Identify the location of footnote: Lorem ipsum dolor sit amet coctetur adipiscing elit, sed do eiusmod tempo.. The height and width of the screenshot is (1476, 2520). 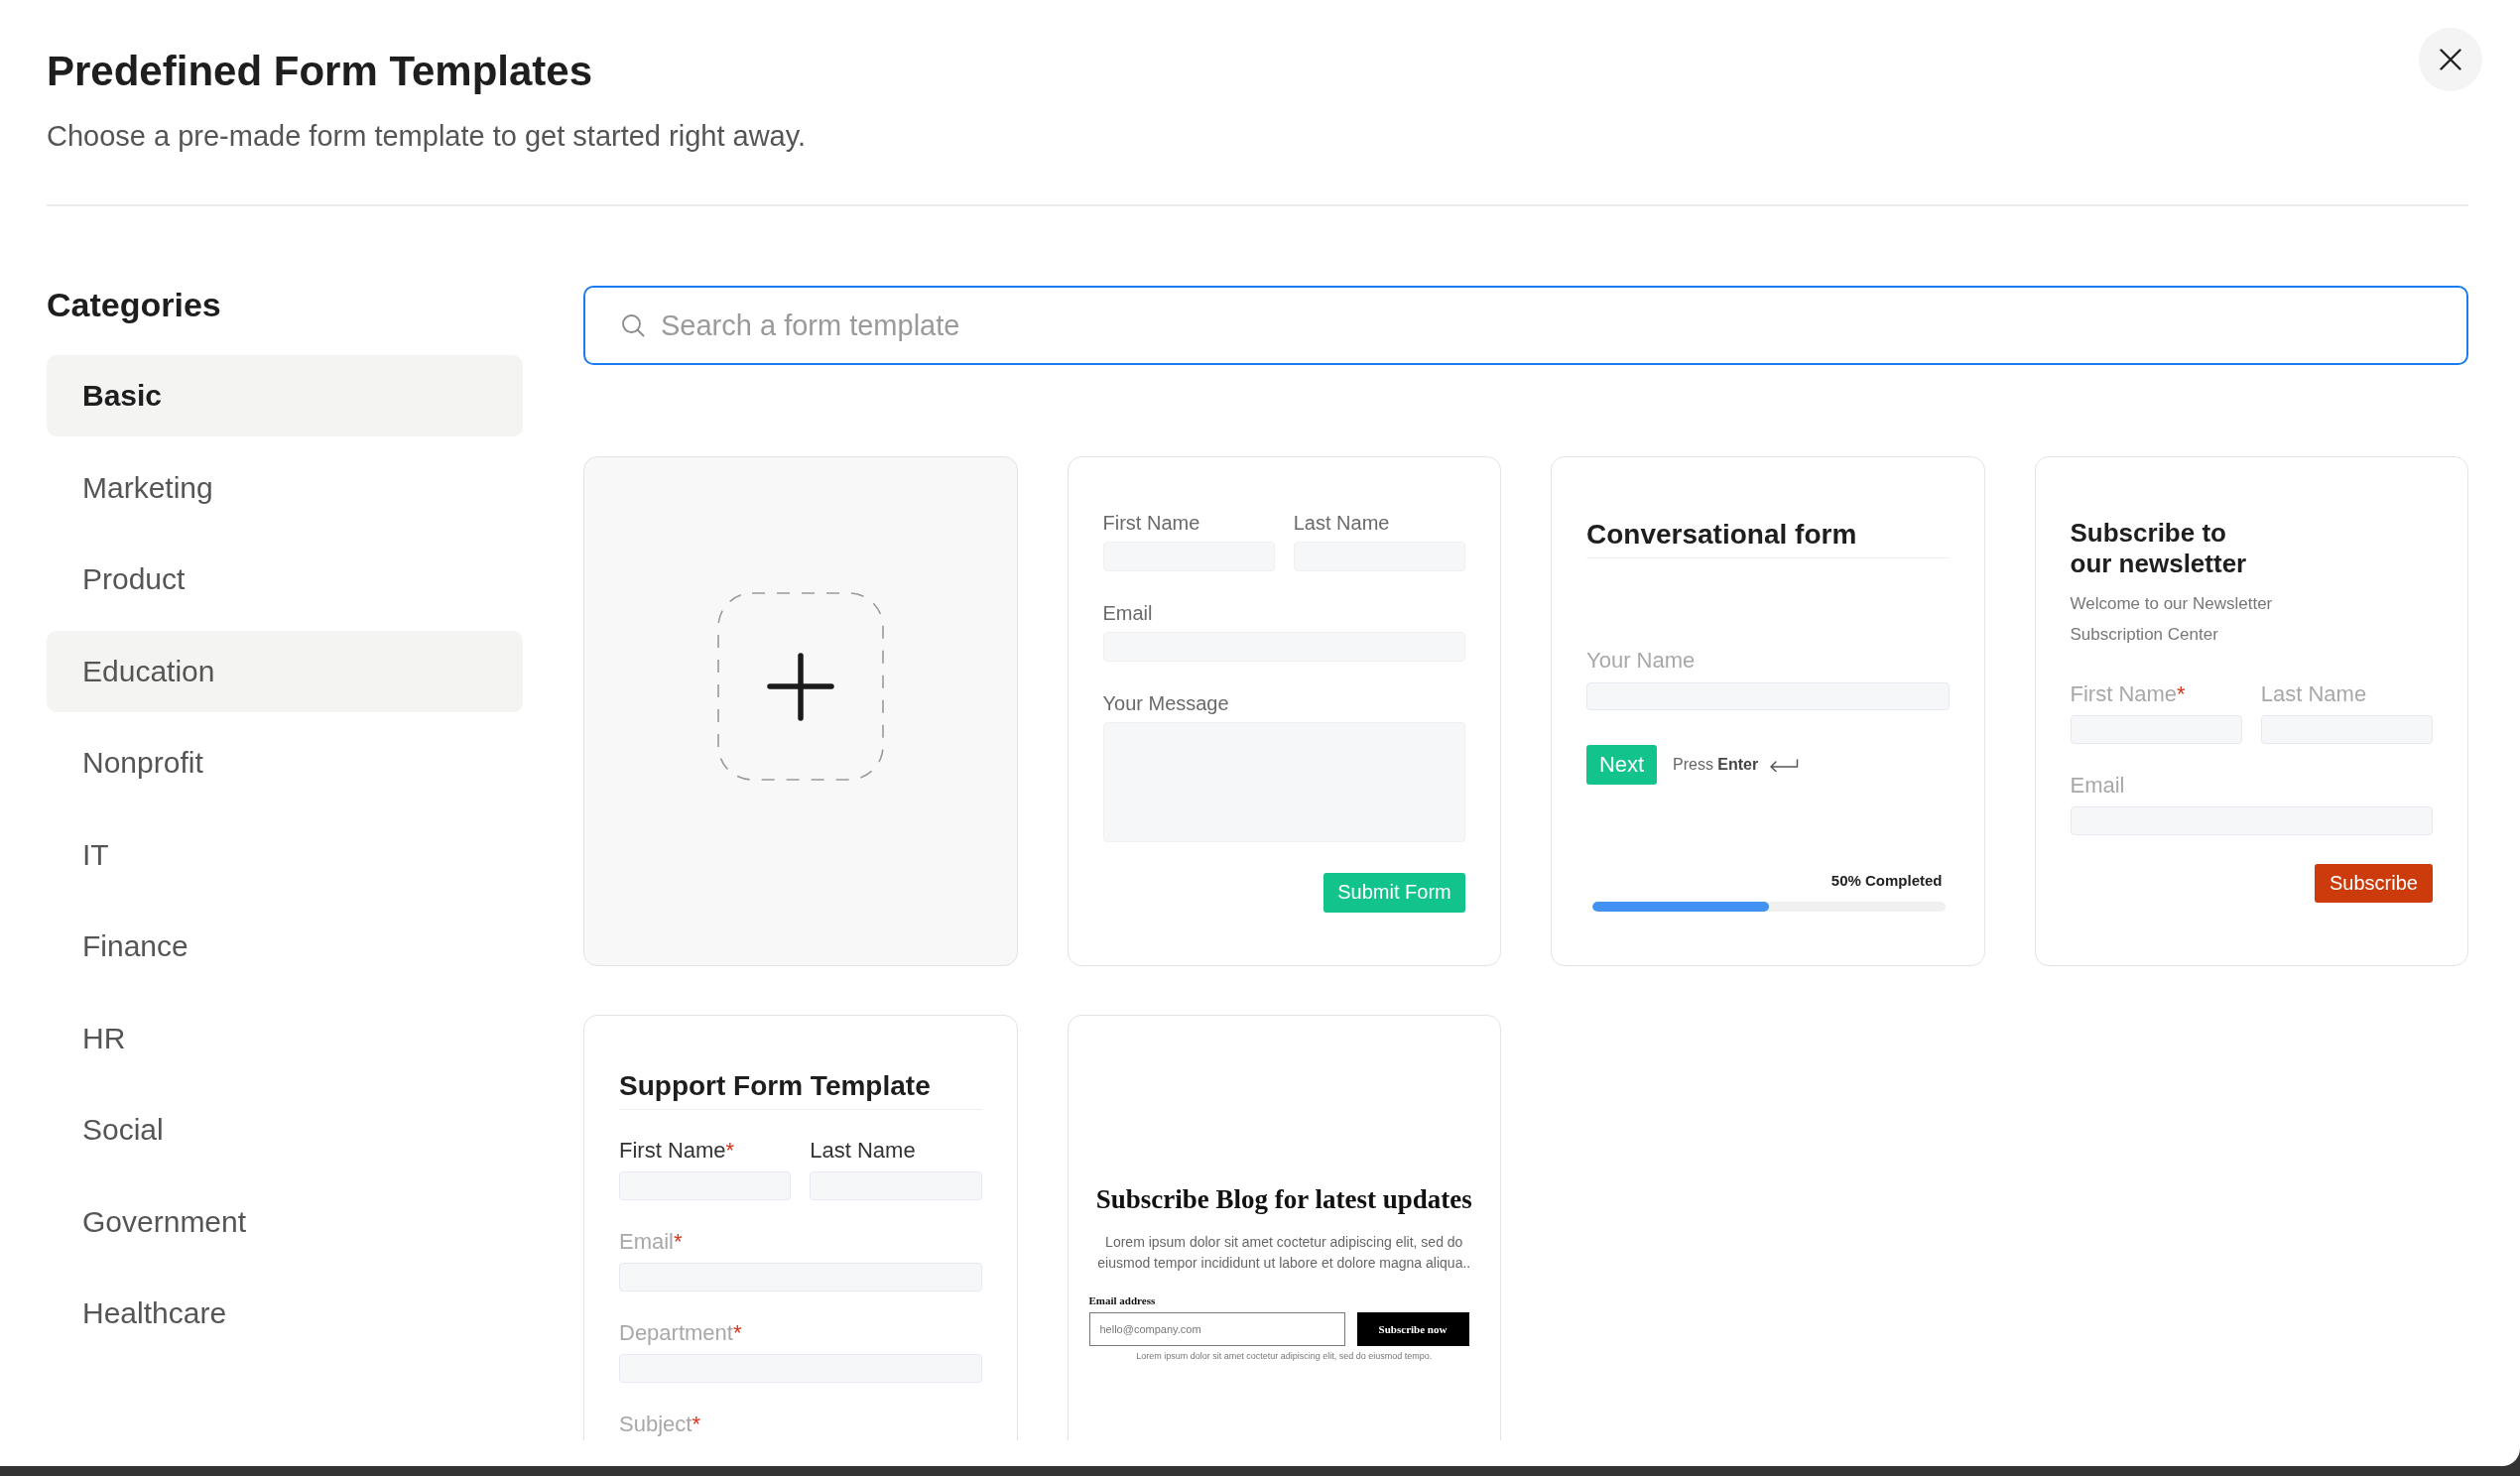
(1284, 1356).